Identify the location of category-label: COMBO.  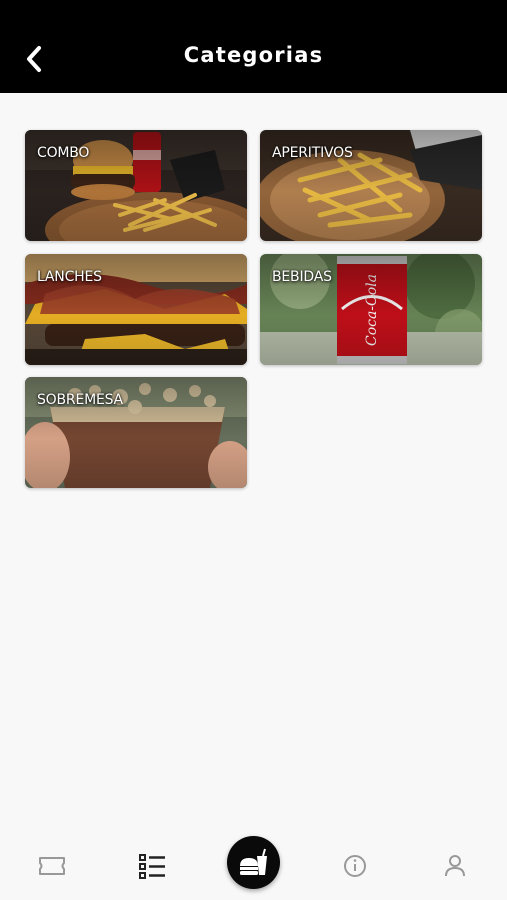
(63, 153).